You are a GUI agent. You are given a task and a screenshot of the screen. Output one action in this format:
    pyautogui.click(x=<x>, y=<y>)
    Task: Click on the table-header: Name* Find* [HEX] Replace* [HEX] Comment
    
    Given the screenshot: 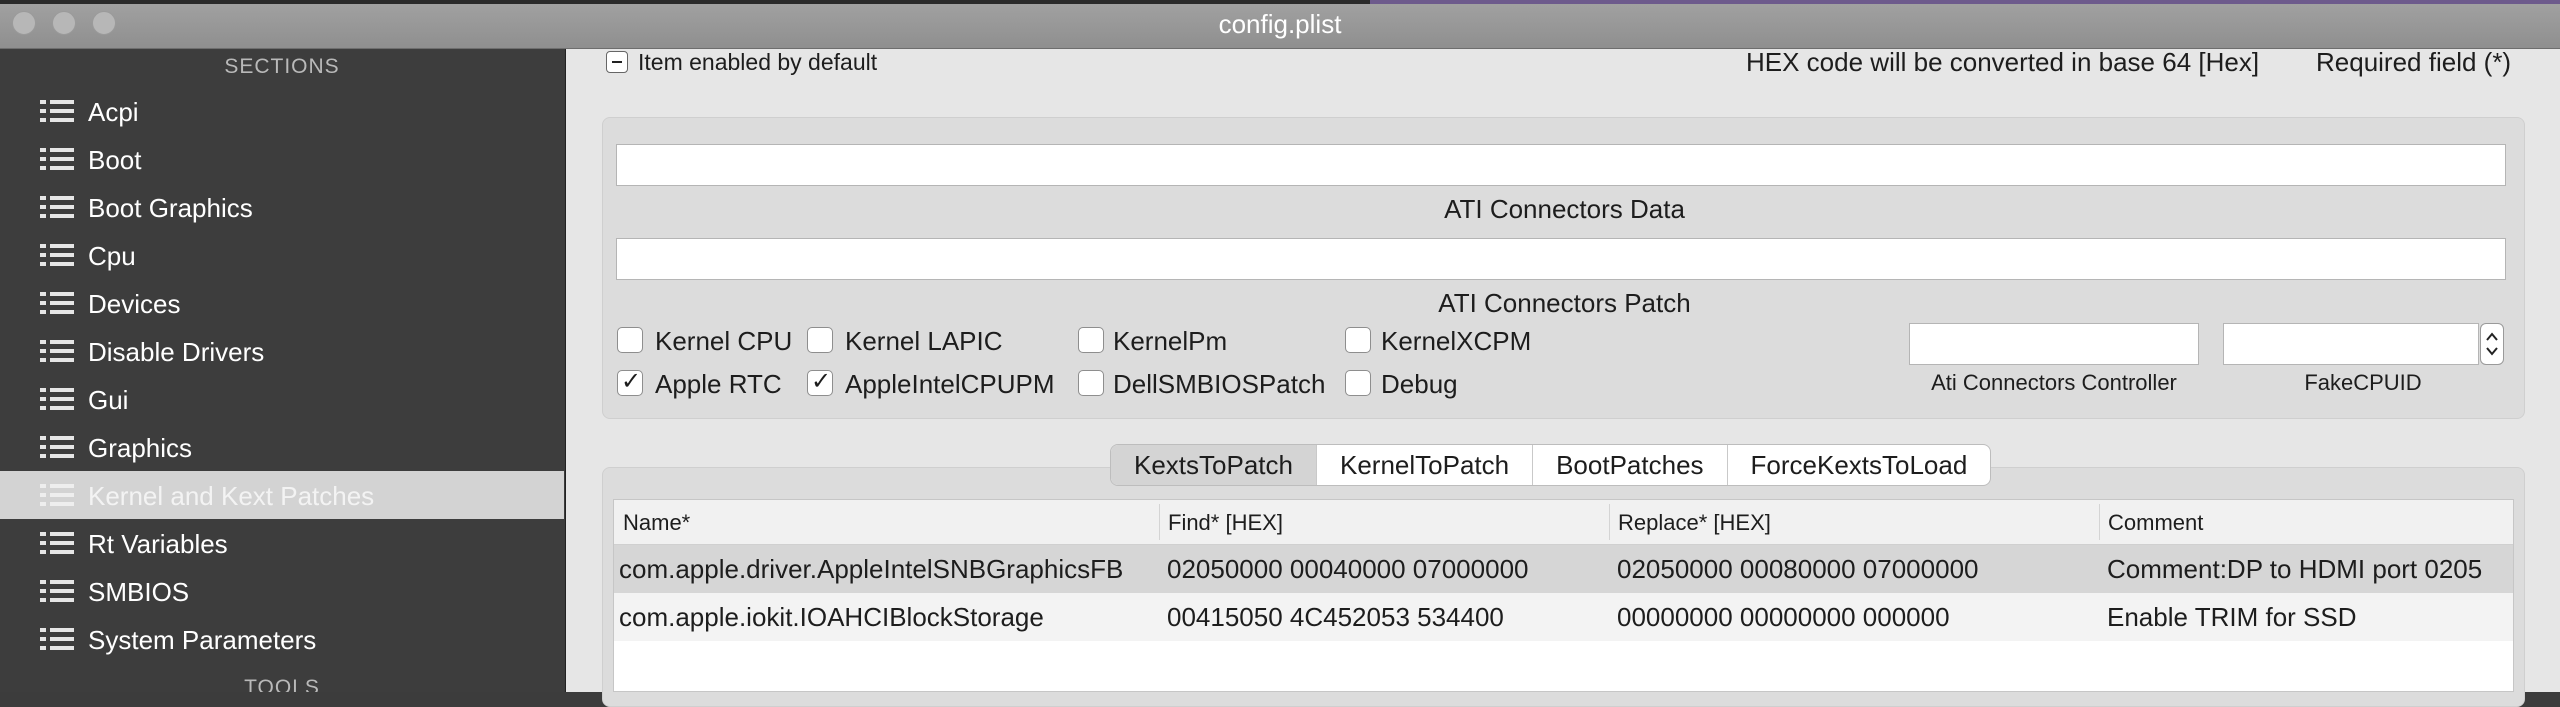 What is the action you would take?
    pyautogui.click(x=1563, y=522)
    